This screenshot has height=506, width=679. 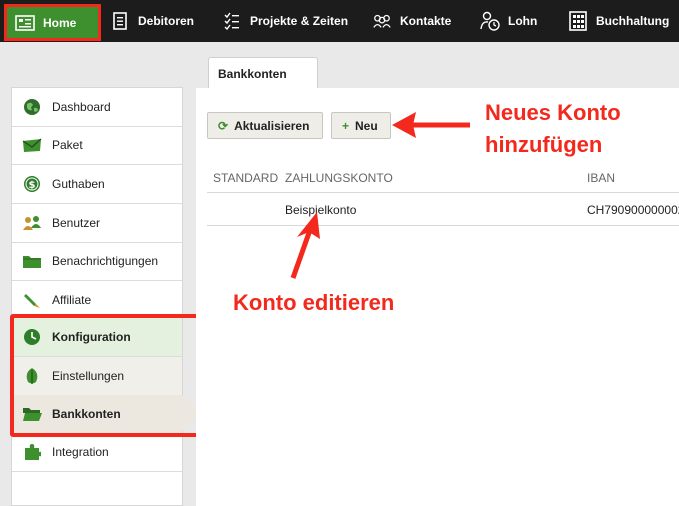 What do you see at coordinates (544, 144) in the screenshot?
I see `annotation-new-account-line2: hinzufügen` at bounding box center [544, 144].